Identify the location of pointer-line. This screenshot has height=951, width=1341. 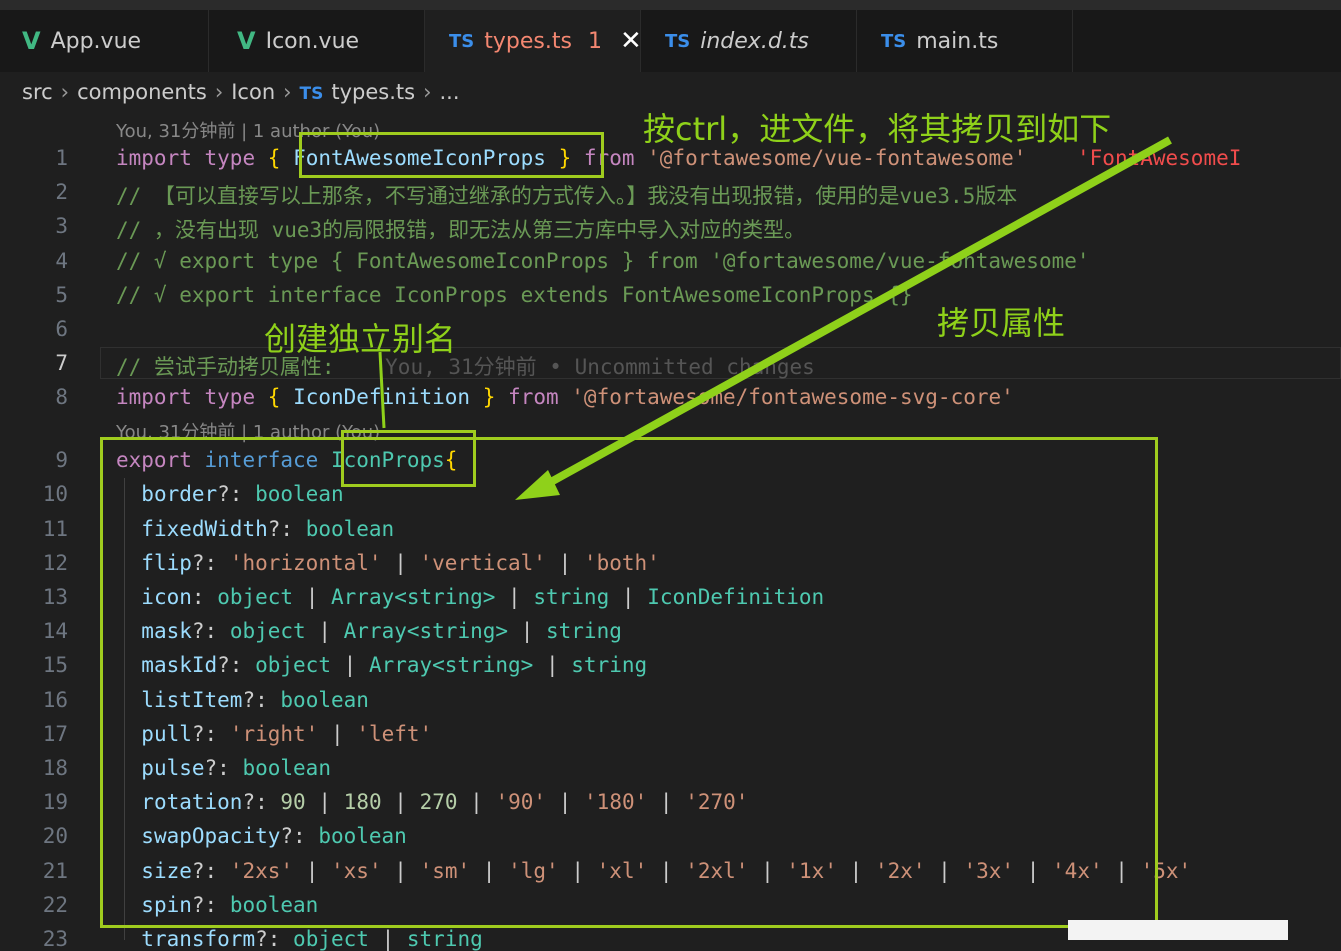
(382, 390).